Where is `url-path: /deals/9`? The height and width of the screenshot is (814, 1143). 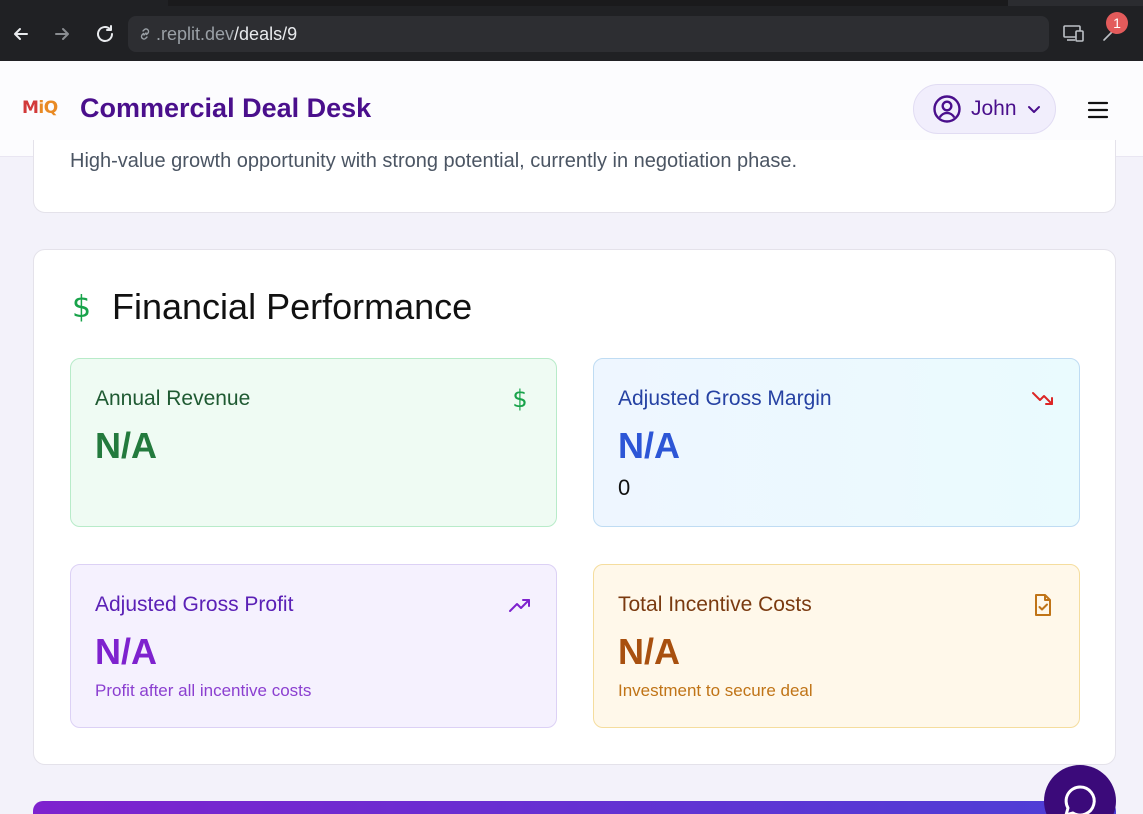 url-path: /deals/9 is located at coordinates (266, 33).